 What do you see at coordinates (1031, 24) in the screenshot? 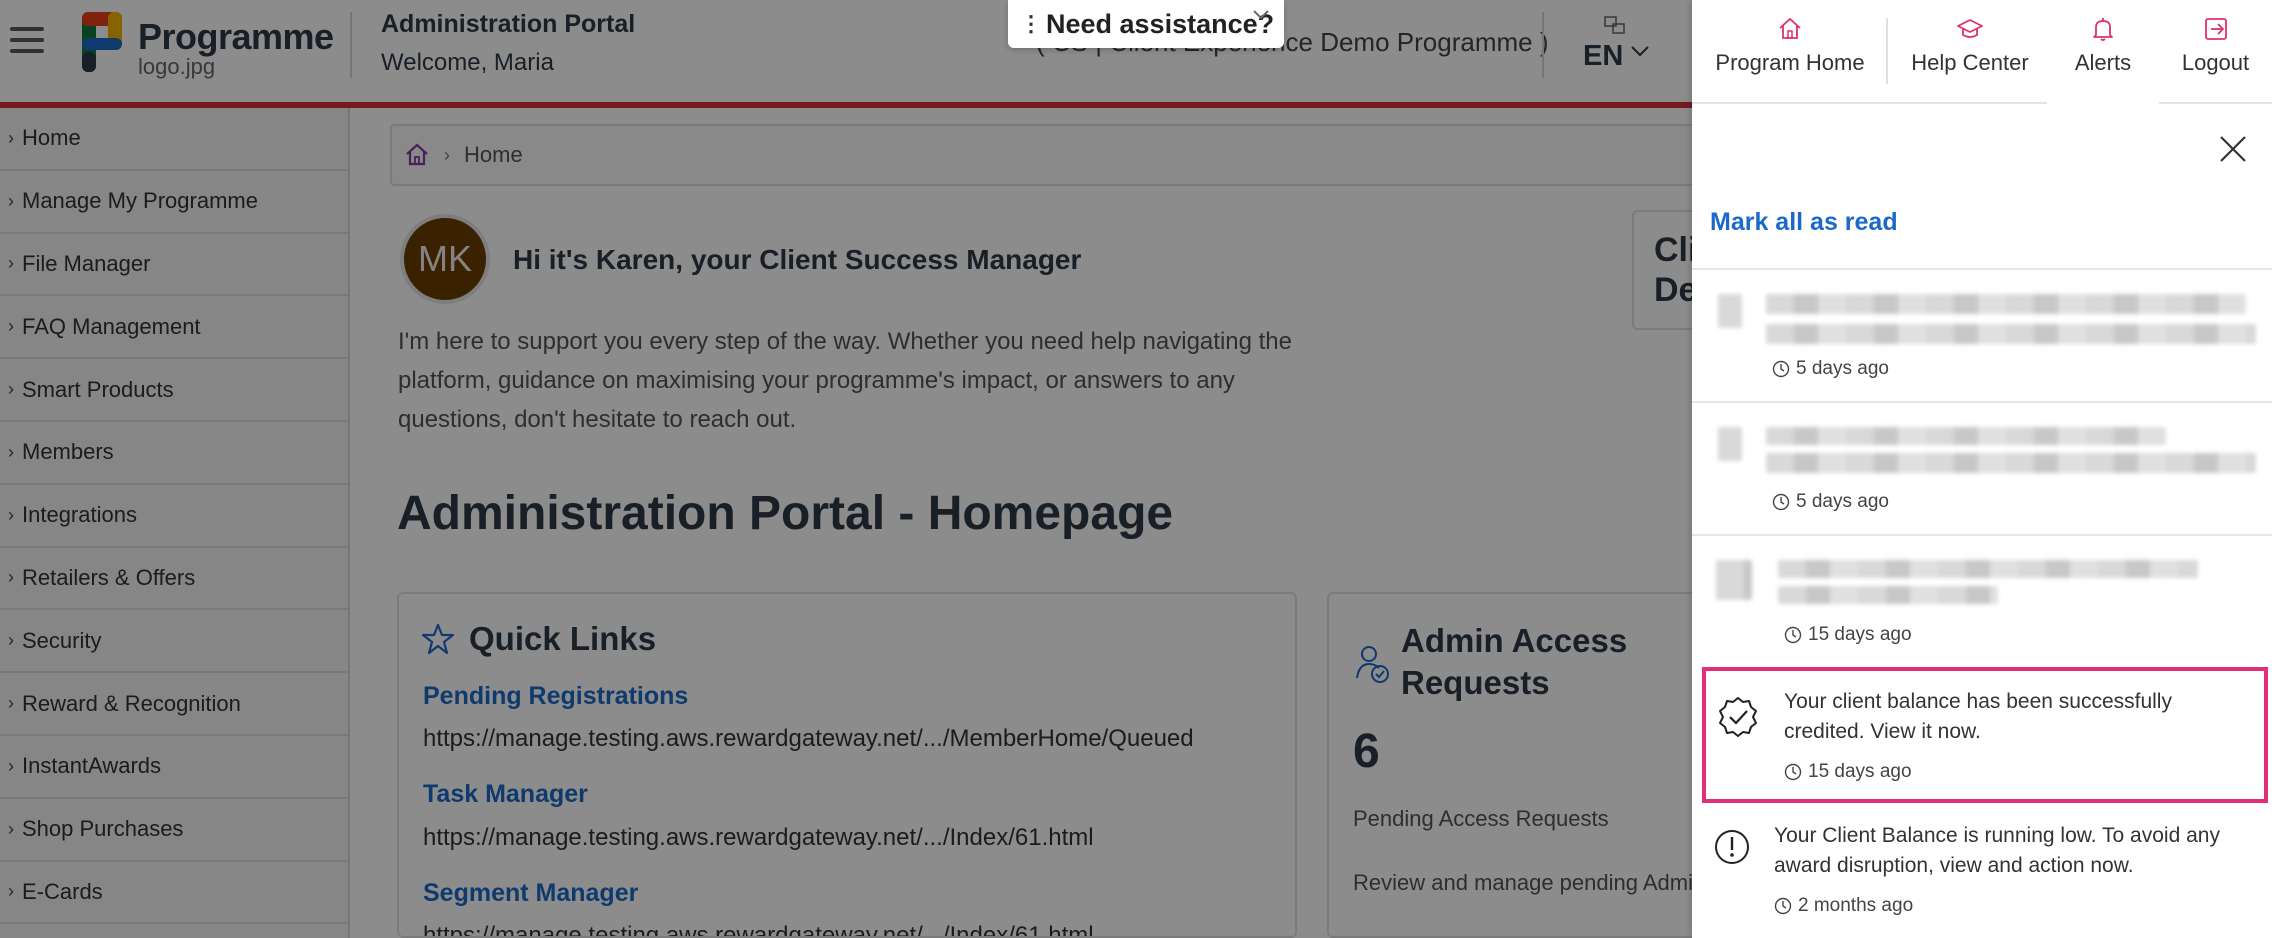
I see `drag-handle-icon: ⋮` at bounding box center [1031, 24].